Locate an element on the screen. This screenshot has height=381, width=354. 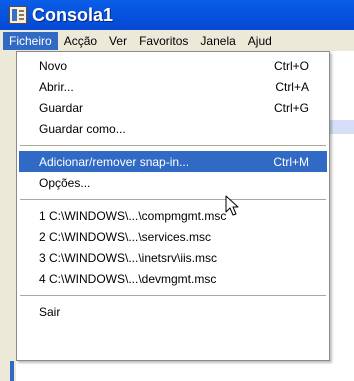
console-tree-edge is located at coordinates (8, 216).